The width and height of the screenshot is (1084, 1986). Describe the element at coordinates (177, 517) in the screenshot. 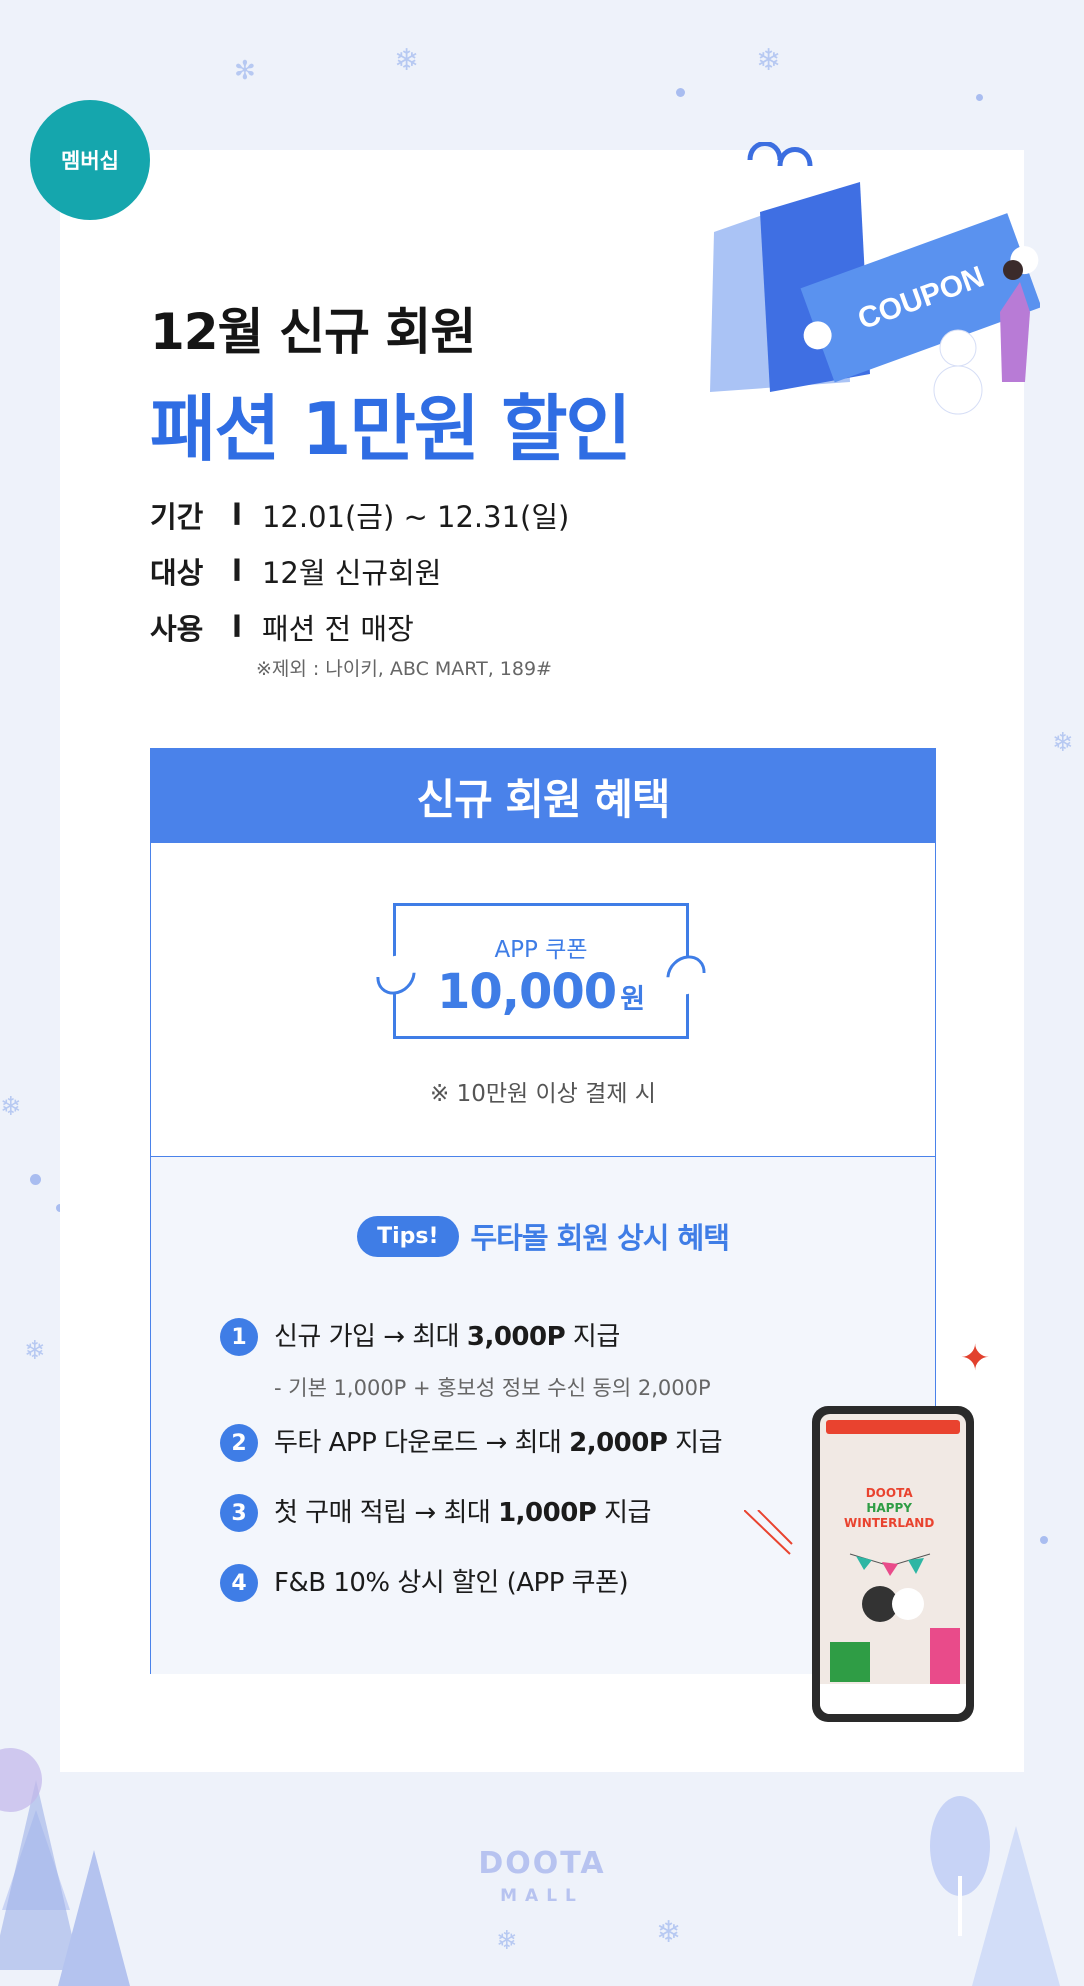

I see `info-label: 기간` at that location.